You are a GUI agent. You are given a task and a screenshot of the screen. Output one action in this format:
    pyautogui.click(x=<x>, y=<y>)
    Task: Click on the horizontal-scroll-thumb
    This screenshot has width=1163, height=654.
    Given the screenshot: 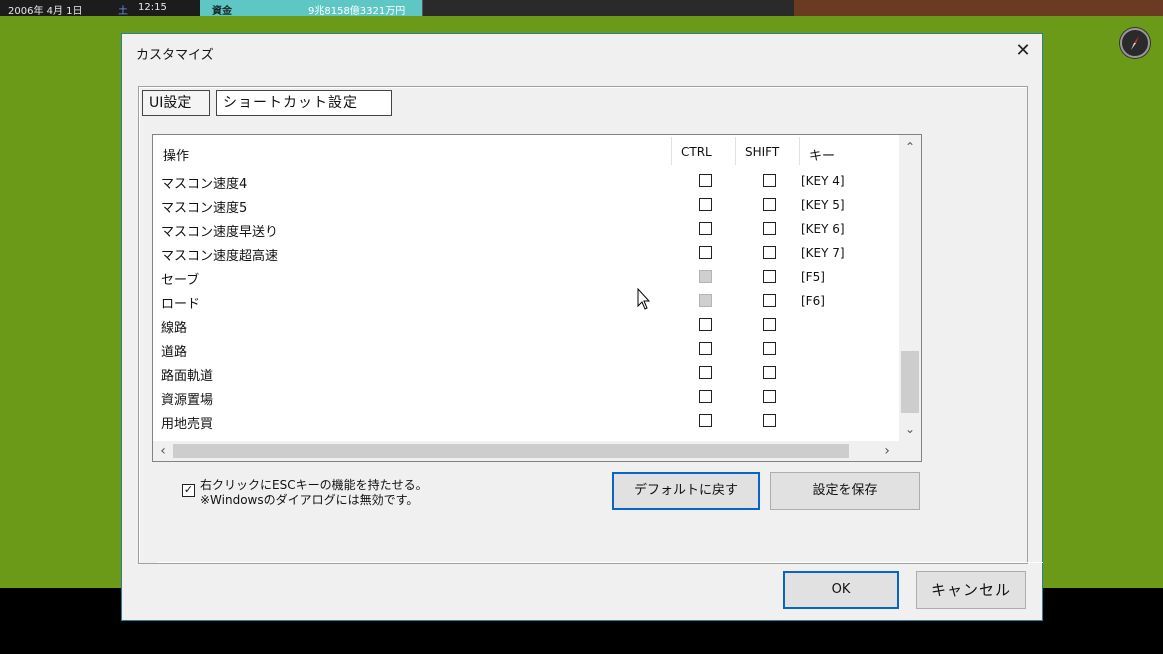 What is the action you would take?
    pyautogui.click(x=511, y=451)
    